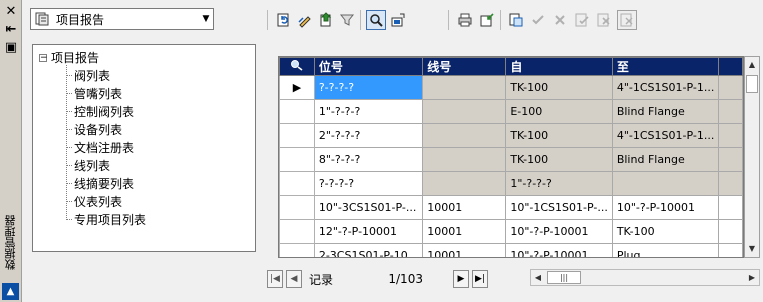  Describe the element at coordinates (560, 20) in the screenshot. I see `reject-icon` at that location.